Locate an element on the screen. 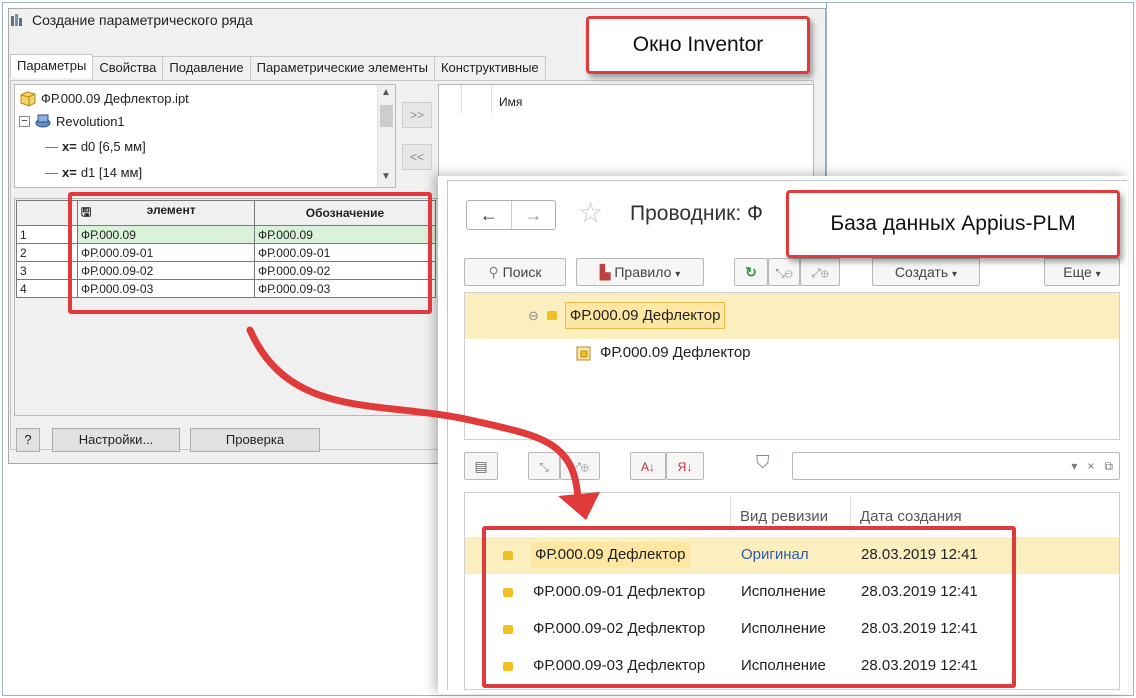 Image resolution: width=1136 pixels, height=698 pixels. callout-inventor: Окно Inventor is located at coordinates (698, 45).